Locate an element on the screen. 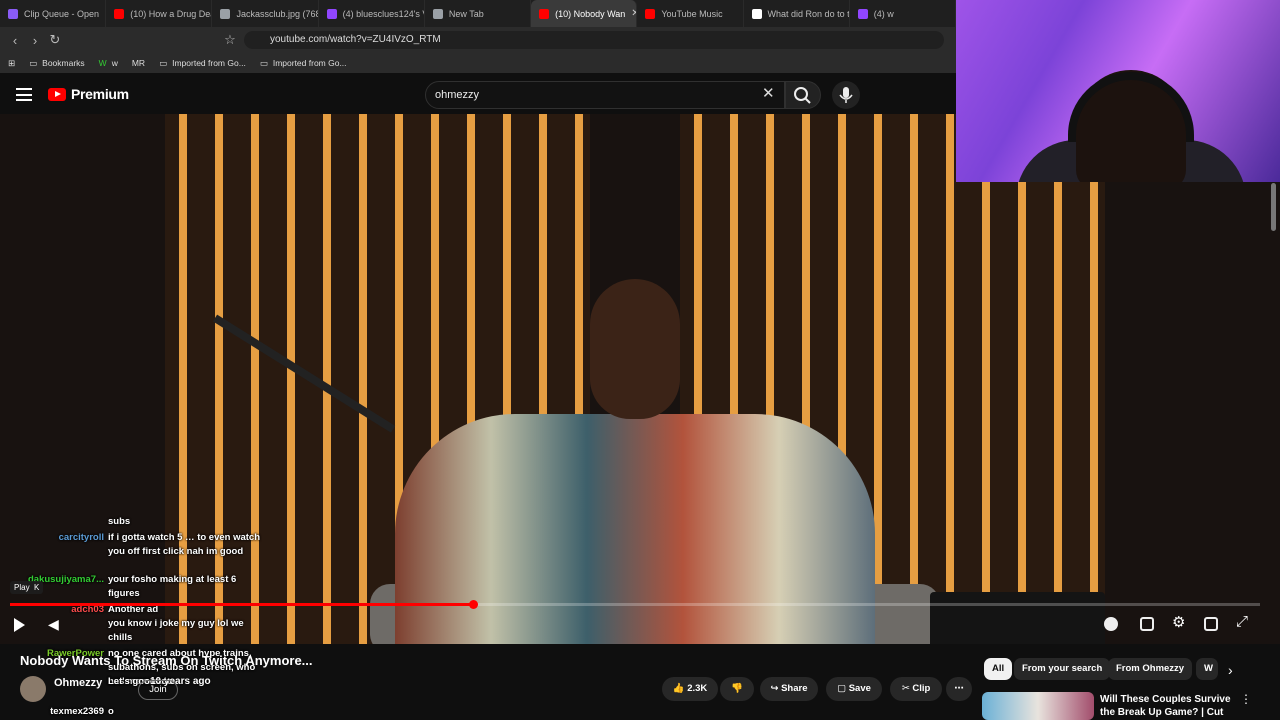 The width and height of the screenshot is (1280, 720). chat-text: o is located at coordinates (111, 711).